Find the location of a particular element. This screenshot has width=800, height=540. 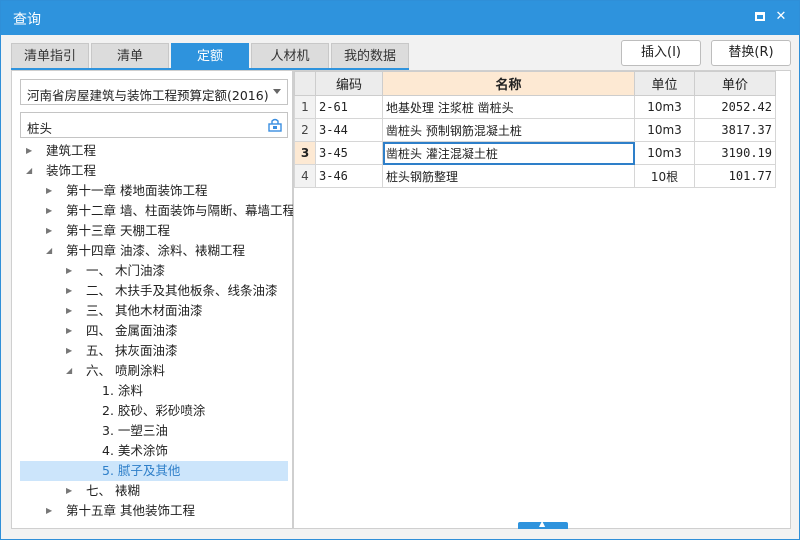

tree-item-label: 第十四章 油漆、涂料、裱糊工程 is located at coordinates (155, 250).